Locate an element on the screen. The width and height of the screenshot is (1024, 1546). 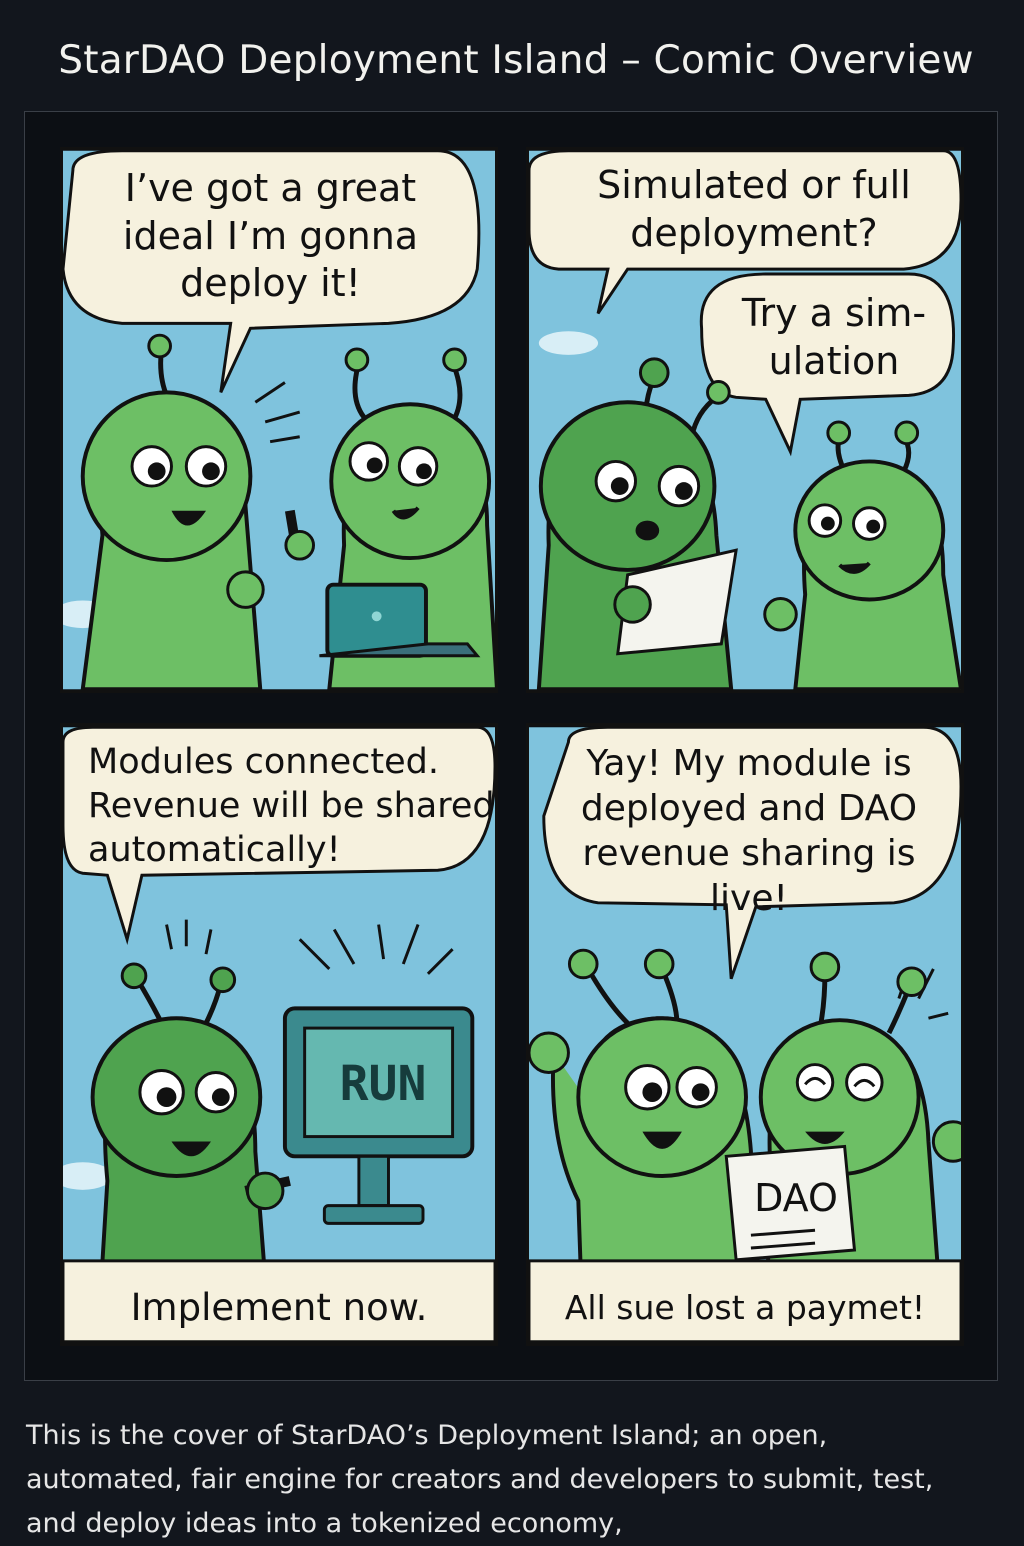
panel-4-caption: All sue lost a paymet! is located at coordinates (745, 1307).